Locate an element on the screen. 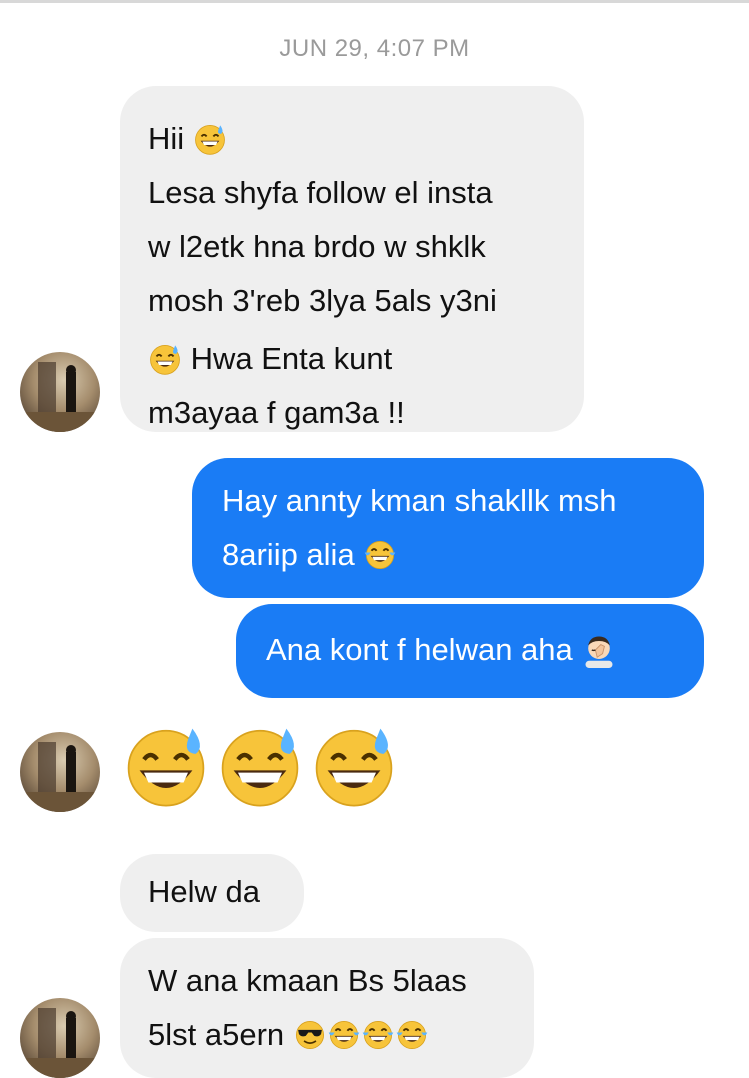 The image size is (749, 1078). message-line: Hwa Enta kunt is located at coordinates (366, 359).